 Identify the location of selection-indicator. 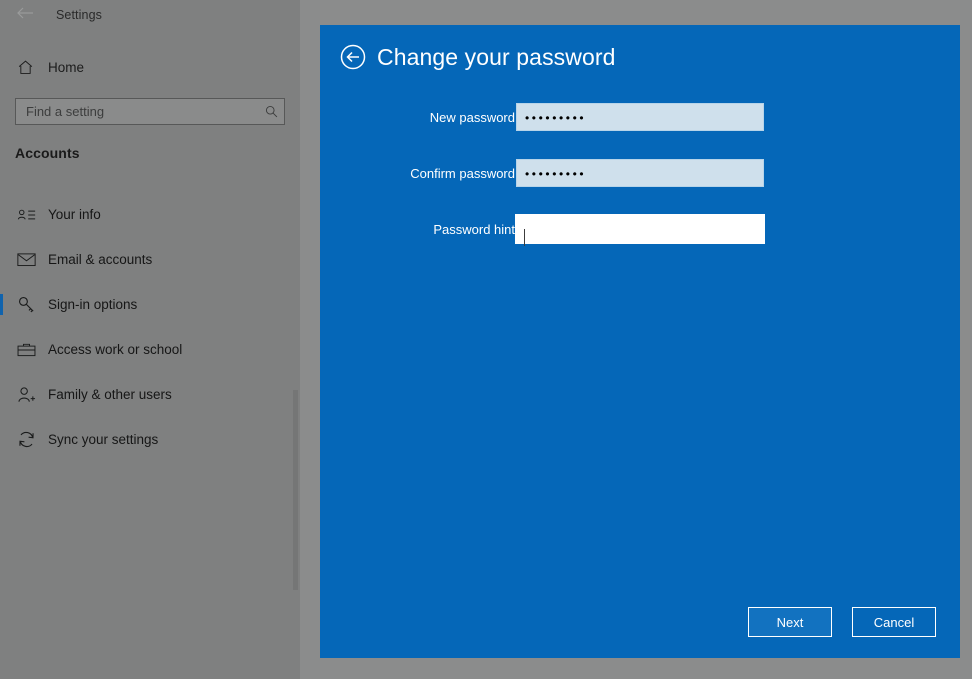
(1, 304).